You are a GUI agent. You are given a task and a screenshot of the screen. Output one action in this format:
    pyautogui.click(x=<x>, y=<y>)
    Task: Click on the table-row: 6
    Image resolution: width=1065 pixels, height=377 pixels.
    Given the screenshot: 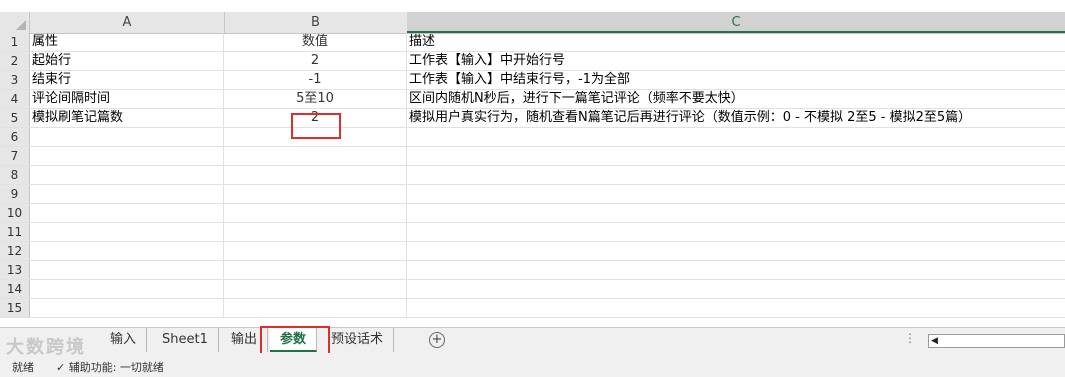 What is the action you would take?
    pyautogui.click(x=532, y=137)
    